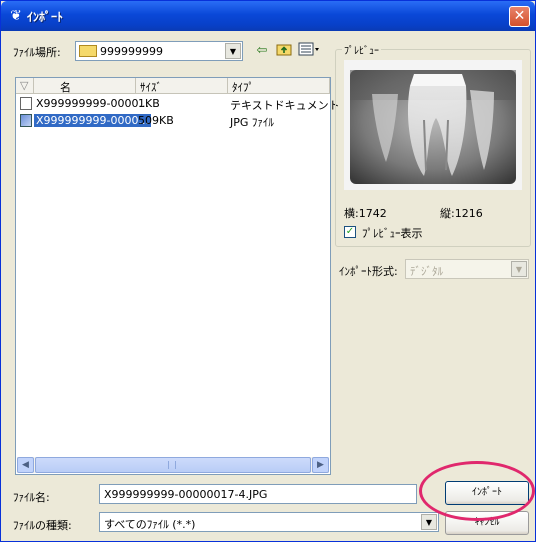 The width and height of the screenshot is (536, 542). Describe the element at coordinates (361, 49) in the screenshot. I see `preview-caption: ﾌﾟﾚﾋﾞｭｰ` at that location.